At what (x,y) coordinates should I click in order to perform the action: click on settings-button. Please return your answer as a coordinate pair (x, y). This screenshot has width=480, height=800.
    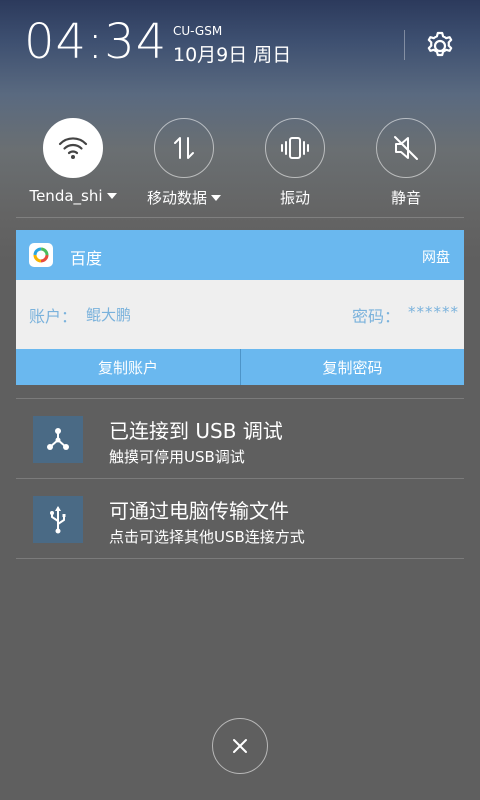
    Looking at the image, I should click on (440, 46).